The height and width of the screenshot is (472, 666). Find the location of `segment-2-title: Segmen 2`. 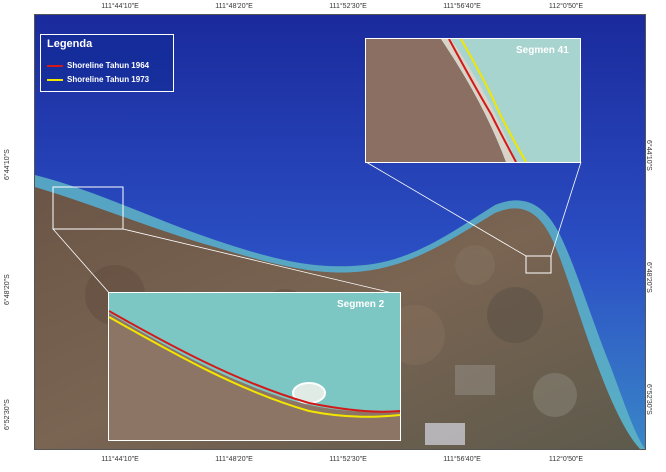

segment-2-title: Segmen 2 is located at coordinates (361, 304).